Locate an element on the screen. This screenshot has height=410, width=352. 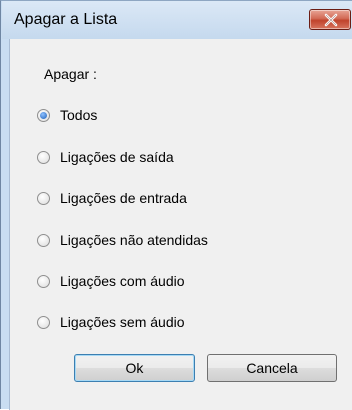
ok-button: Ok is located at coordinates (134, 368).